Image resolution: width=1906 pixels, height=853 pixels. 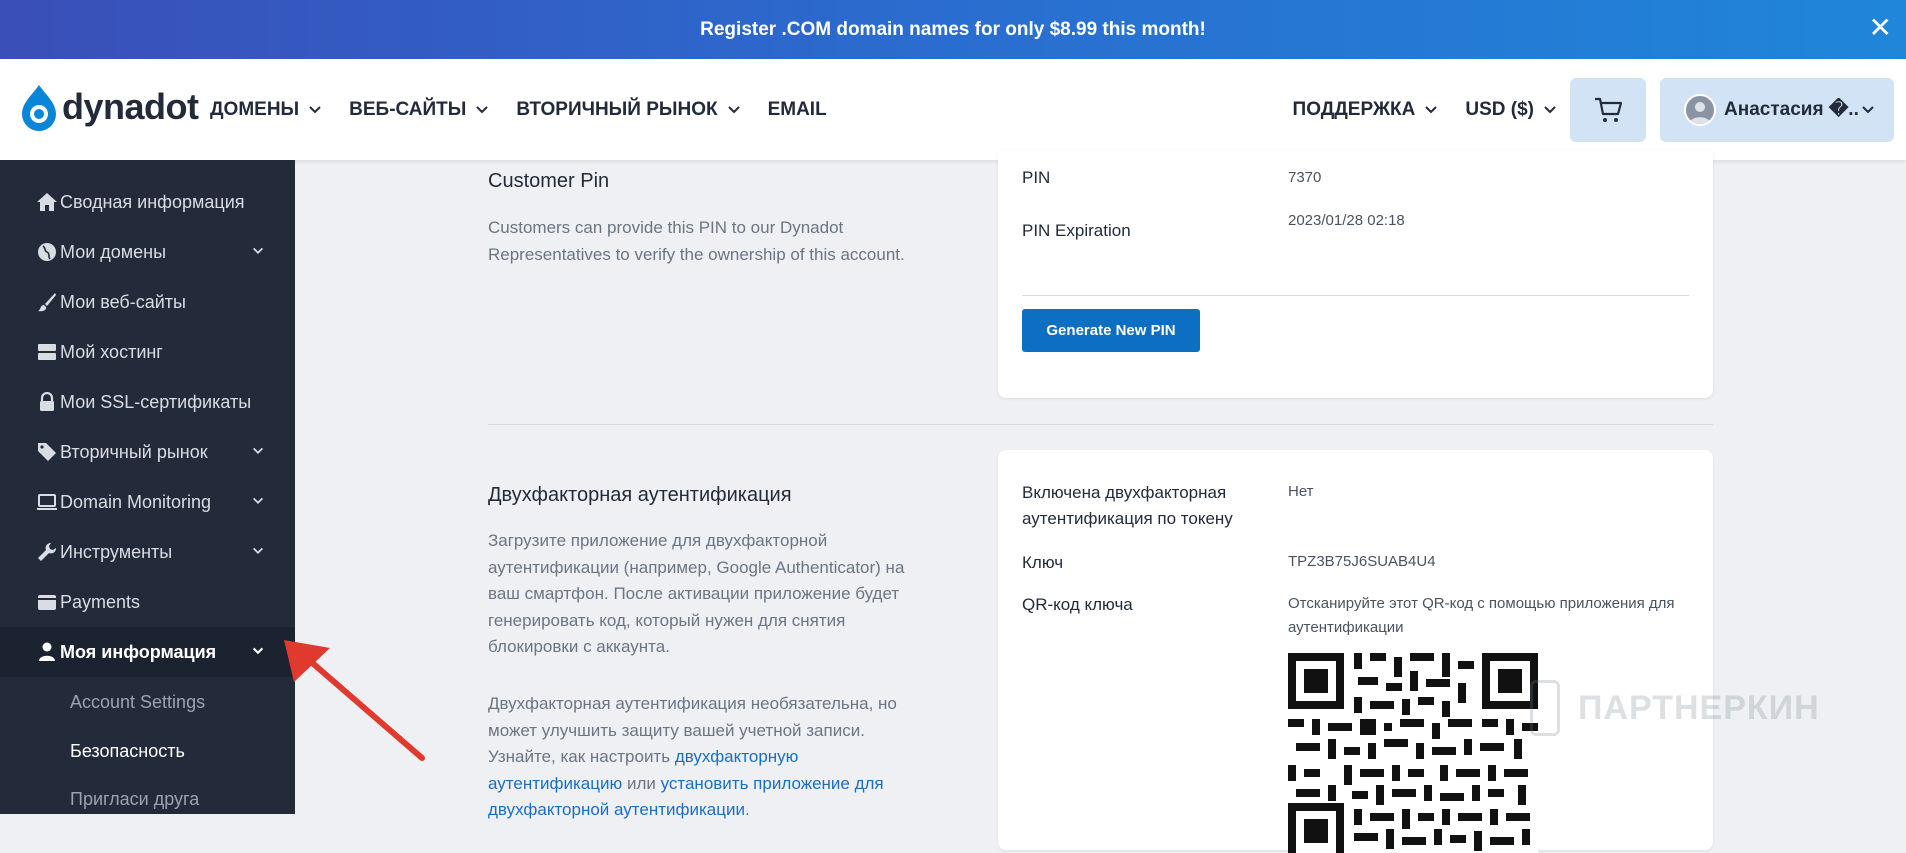 I want to click on sidebar-item-tools: Инструменты, so click(x=147, y=552).